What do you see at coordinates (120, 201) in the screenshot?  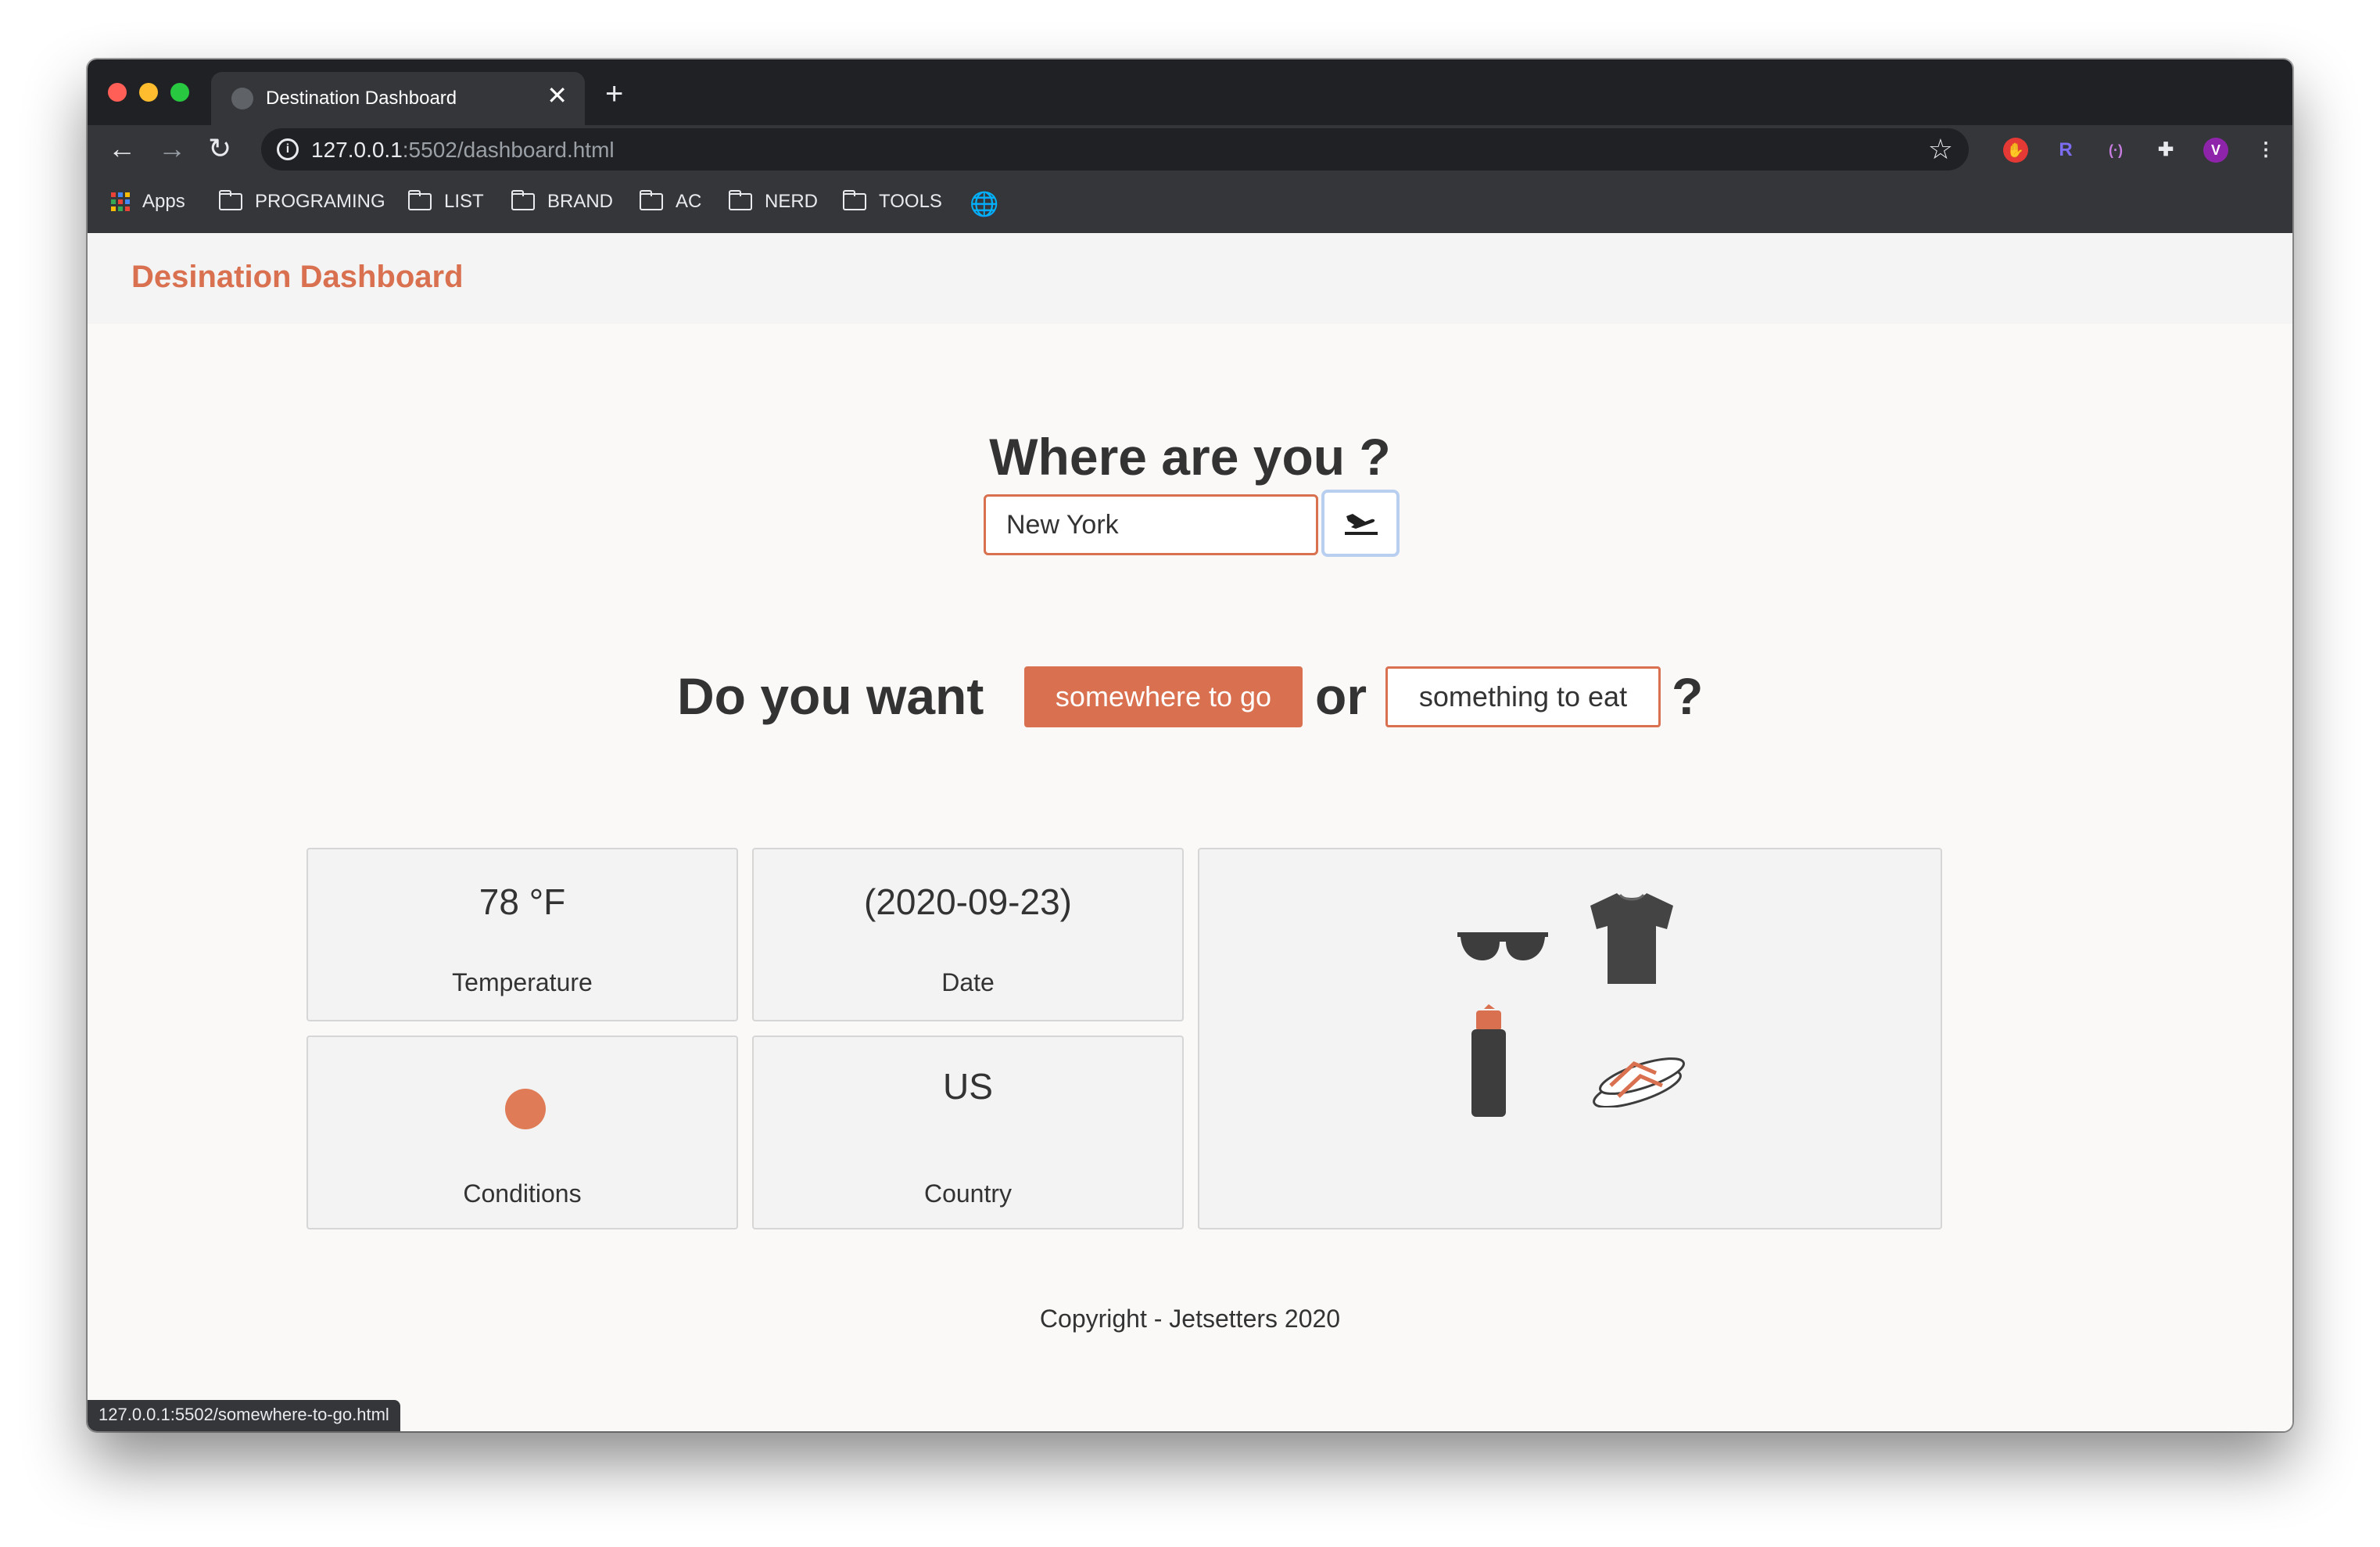 I see `apps-grid-icon` at bounding box center [120, 201].